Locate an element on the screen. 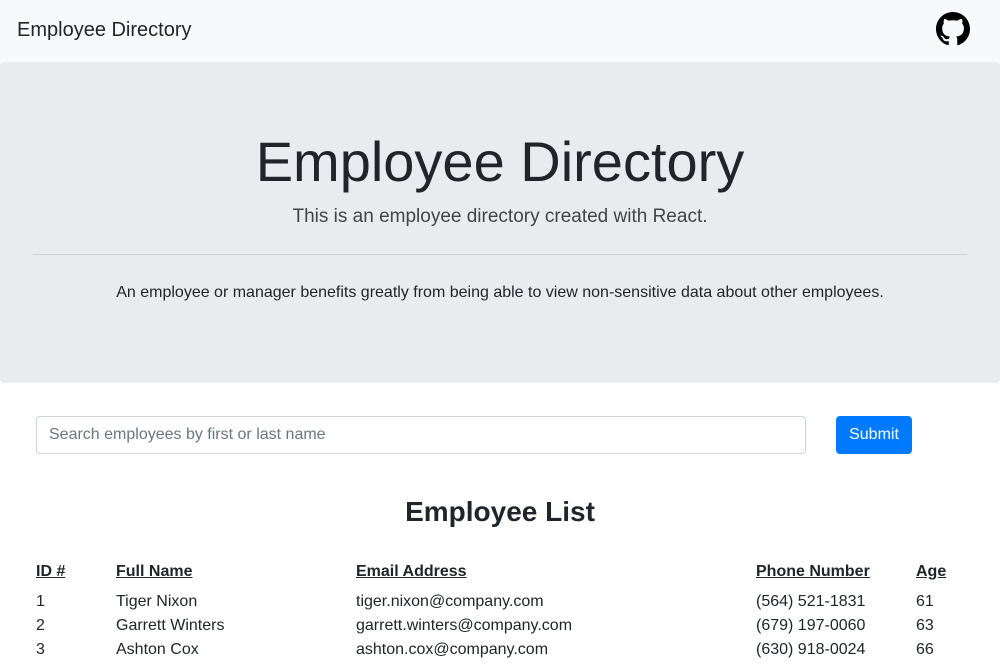  header-age: Age is located at coordinates (941, 574).